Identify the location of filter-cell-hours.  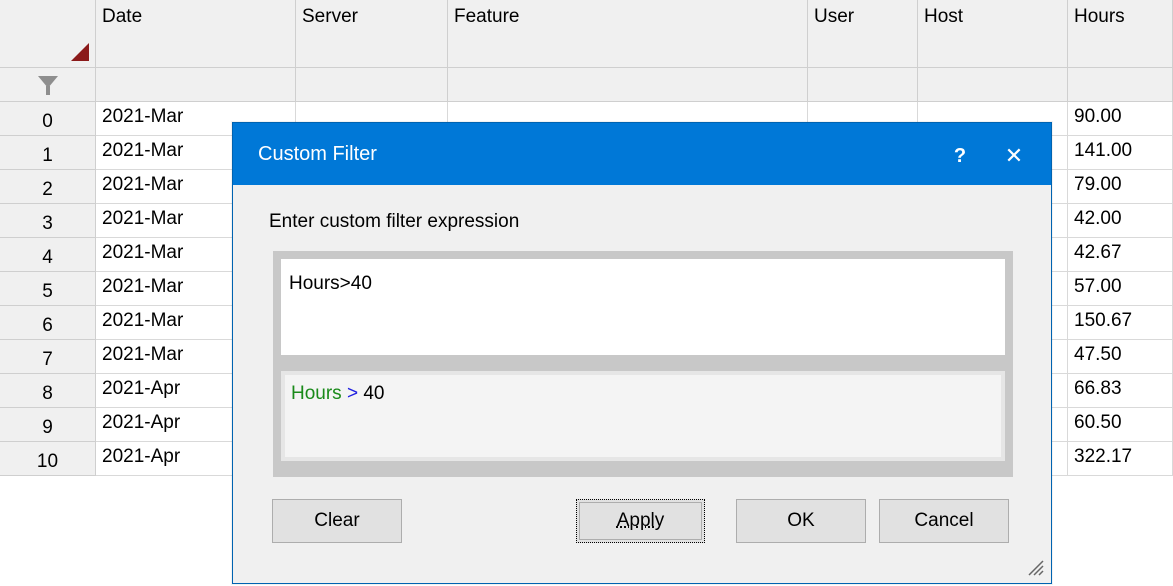
(1120, 85).